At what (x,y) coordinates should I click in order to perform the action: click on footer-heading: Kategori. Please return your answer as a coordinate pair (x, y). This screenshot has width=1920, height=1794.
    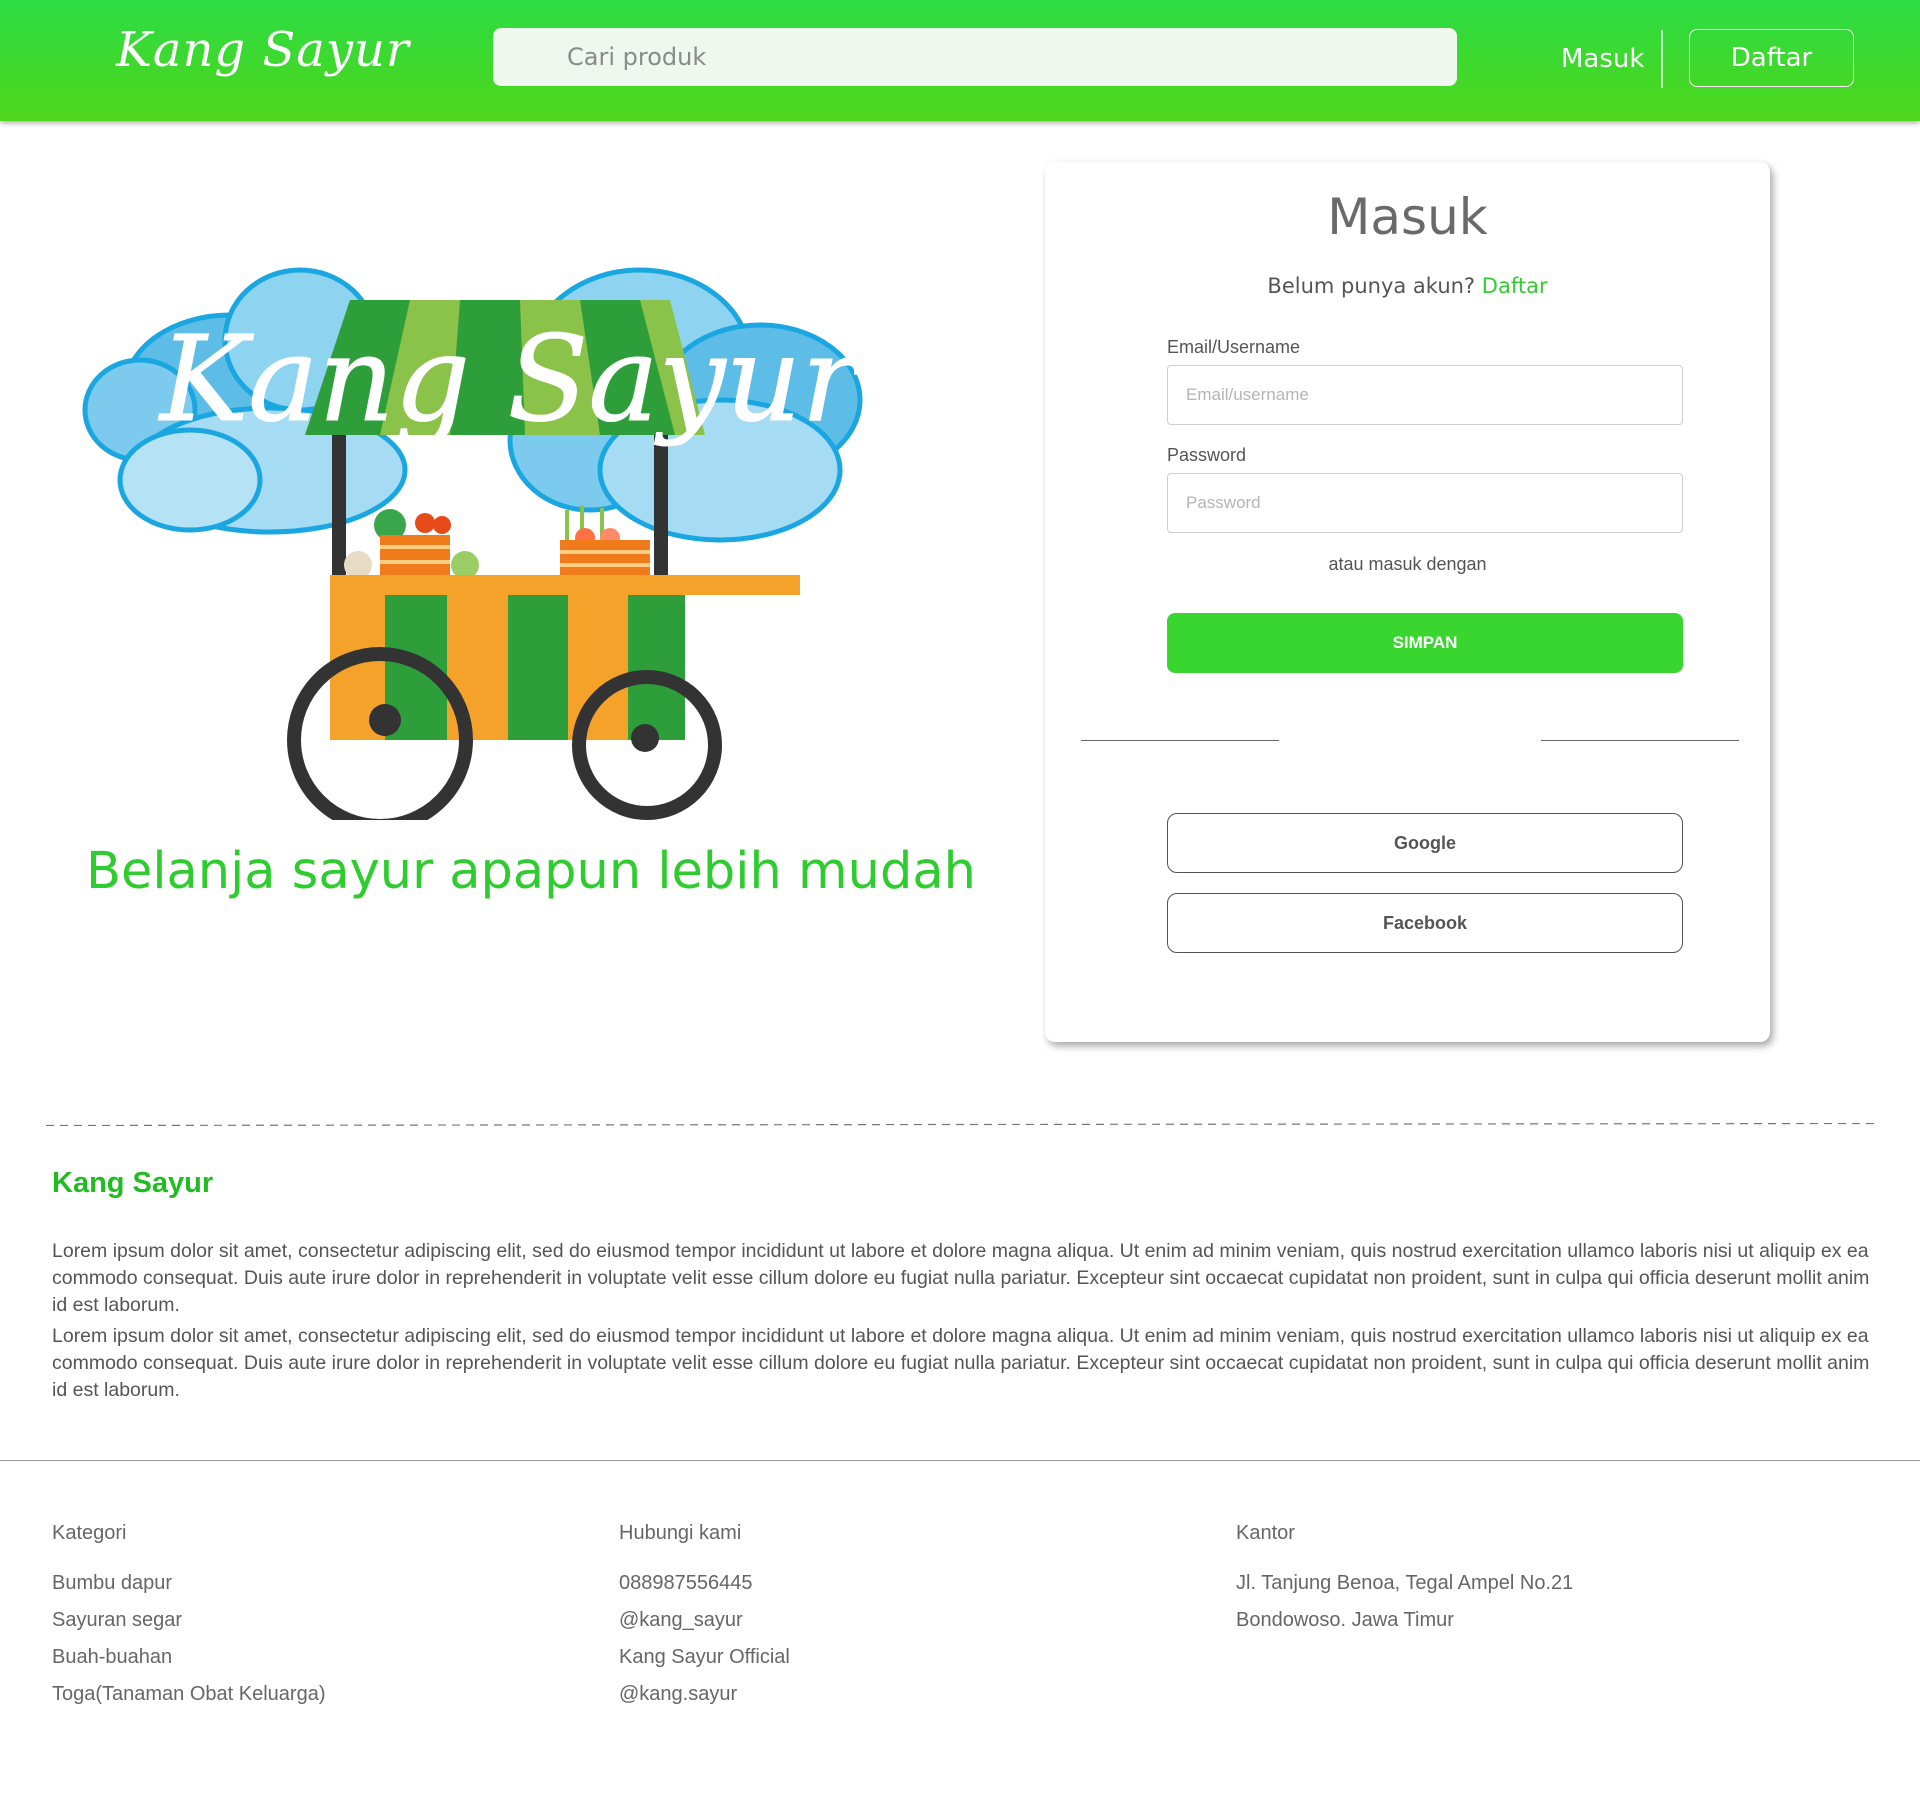
    Looking at the image, I should click on (89, 1533).